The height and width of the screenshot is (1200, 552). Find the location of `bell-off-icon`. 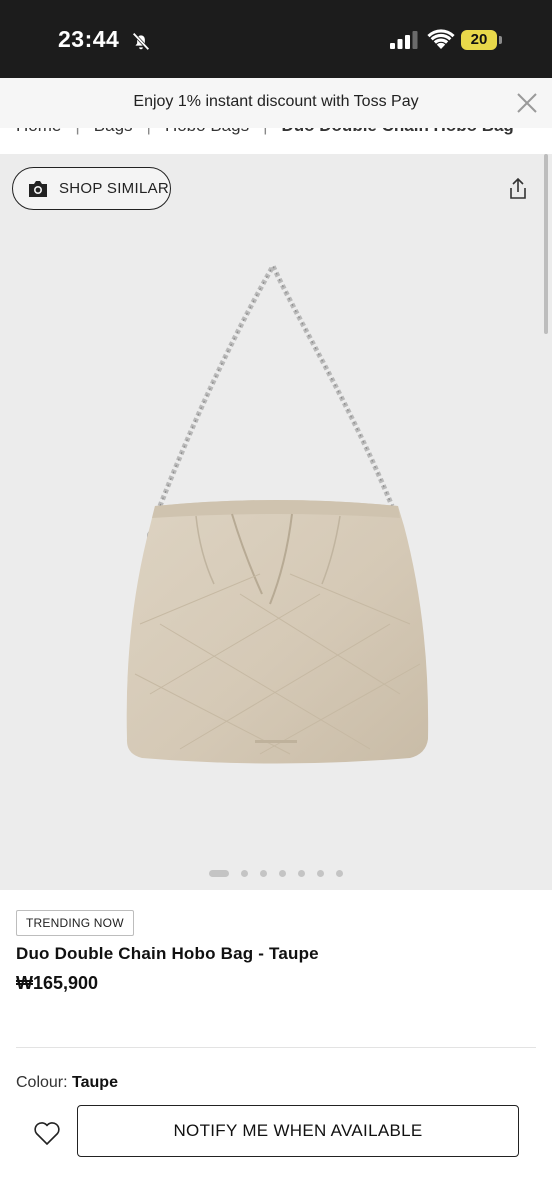

bell-off-icon is located at coordinates (141, 41).